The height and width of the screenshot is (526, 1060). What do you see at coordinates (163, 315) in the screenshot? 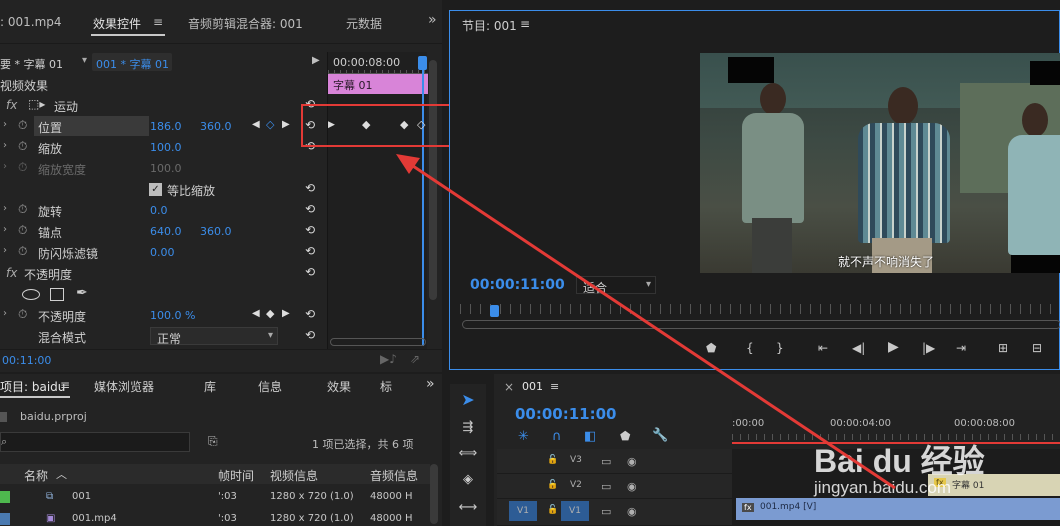
I see `opacity-row: › ⏱ 不透明度 100.0 % ◀ ◆ ▶ ⟲` at bounding box center [163, 315].